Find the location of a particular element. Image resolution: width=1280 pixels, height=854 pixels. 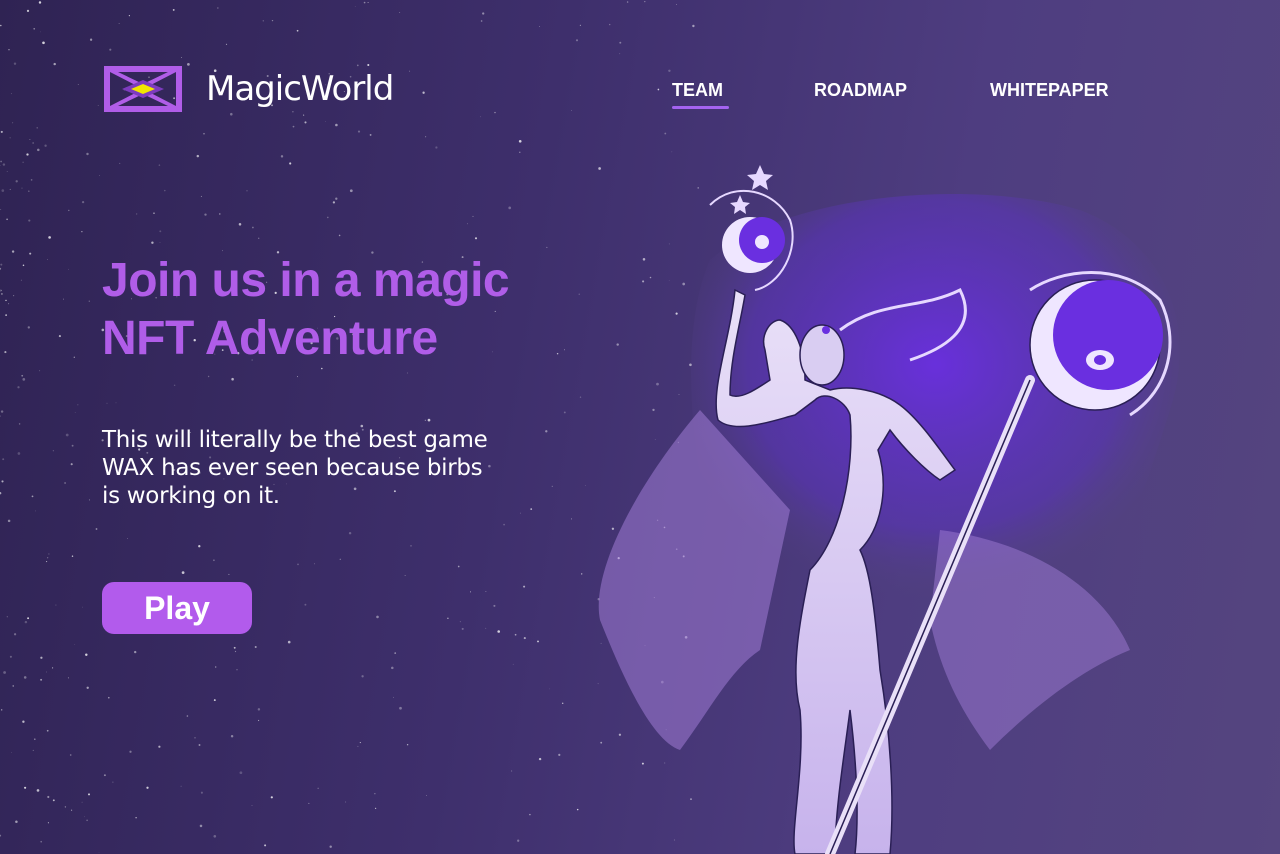

nav-whitepaper-link: WHITEPAPER is located at coordinates (1049, 90).